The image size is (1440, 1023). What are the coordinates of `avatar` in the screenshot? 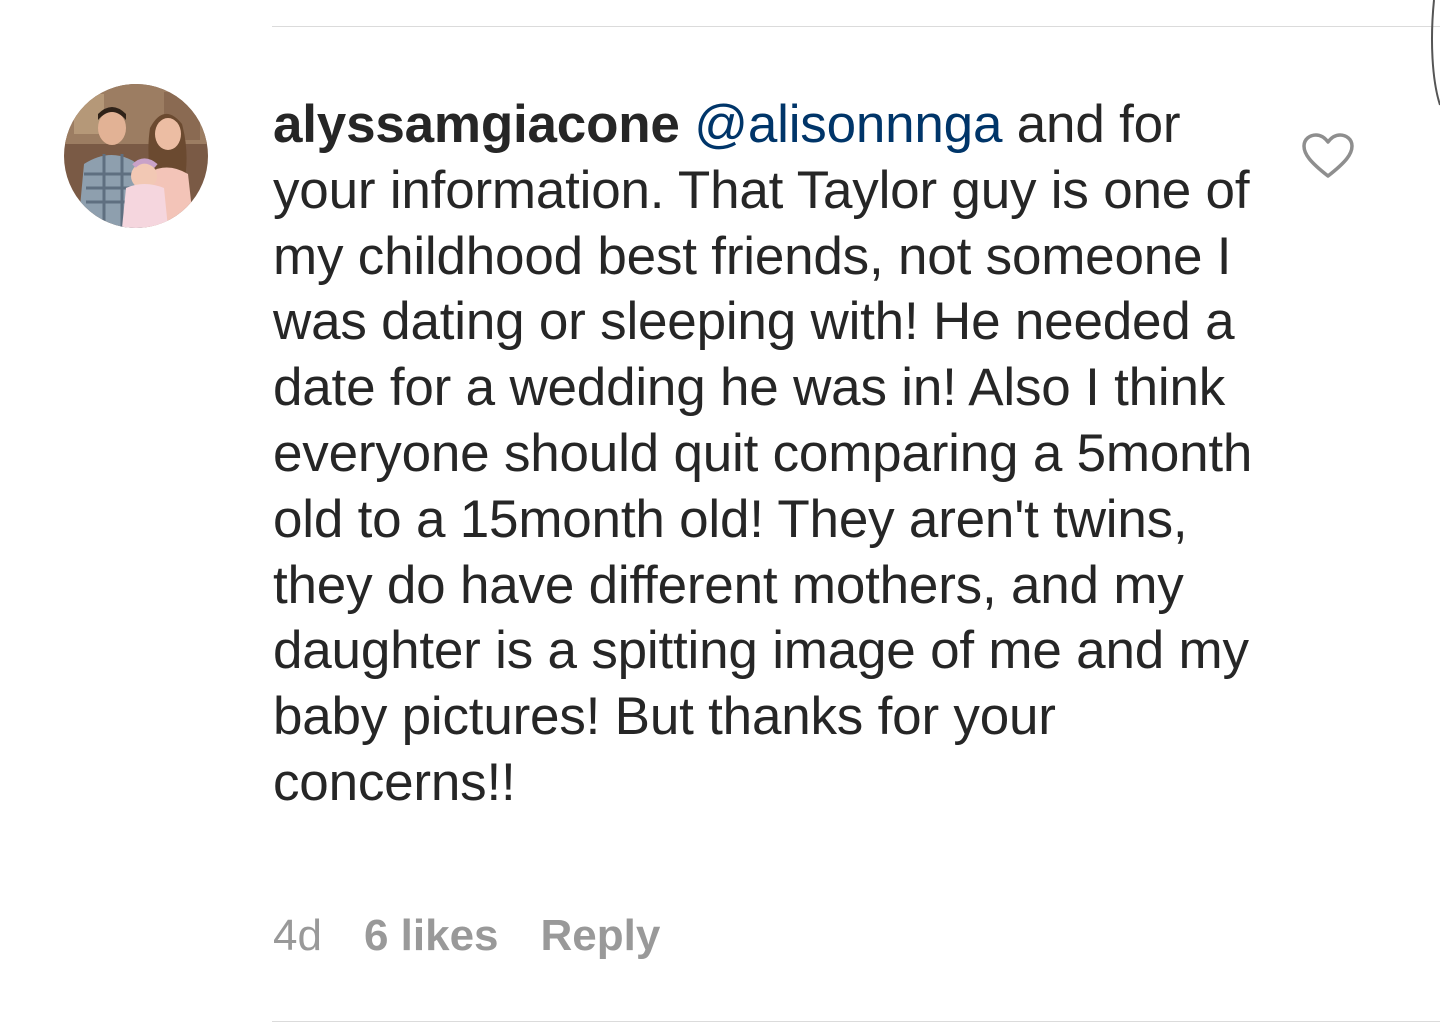 It's located at (136, 156).